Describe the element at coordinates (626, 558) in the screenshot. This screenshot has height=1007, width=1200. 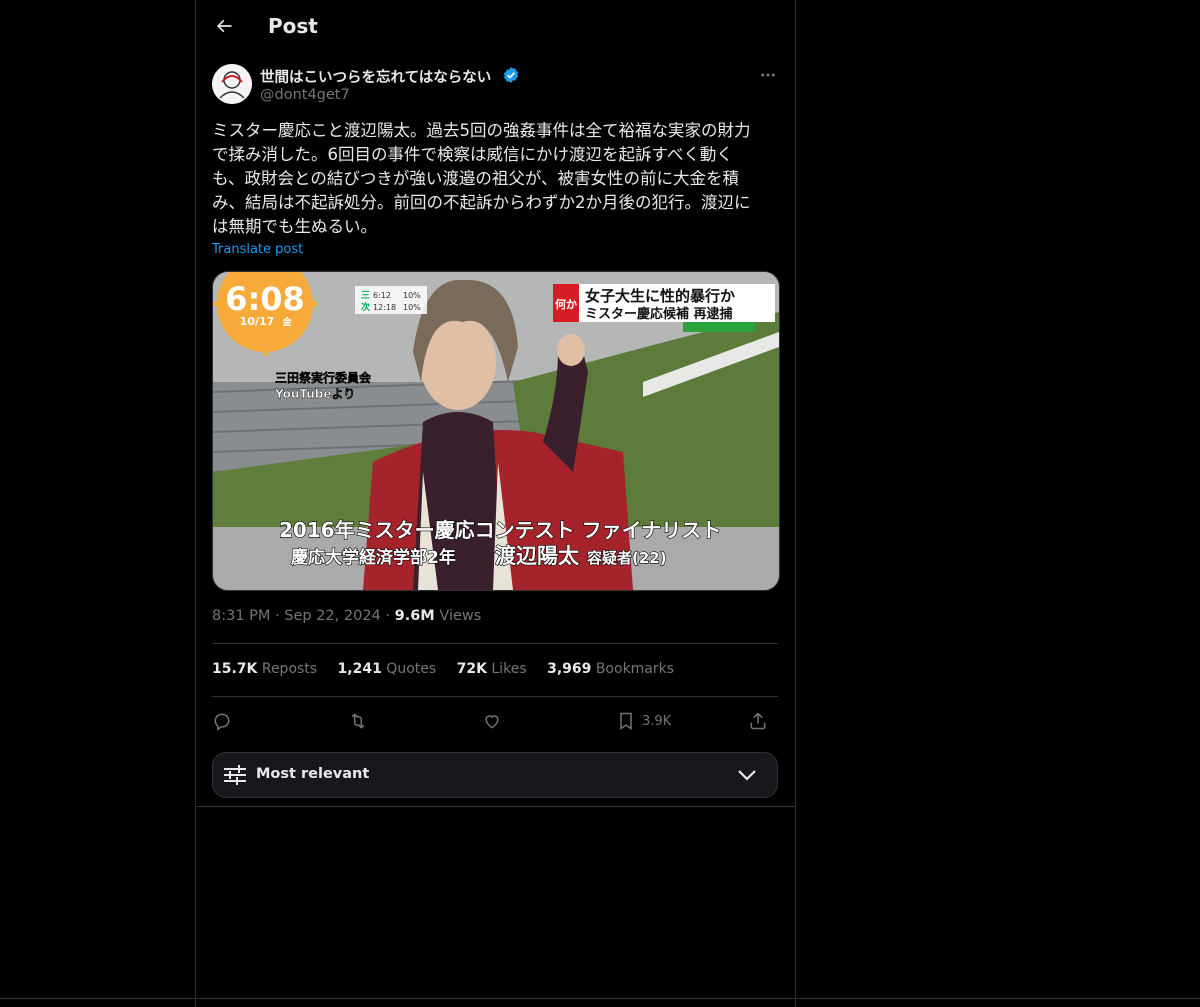
I see `caption-suffix: 容疑者(22)` at that location.